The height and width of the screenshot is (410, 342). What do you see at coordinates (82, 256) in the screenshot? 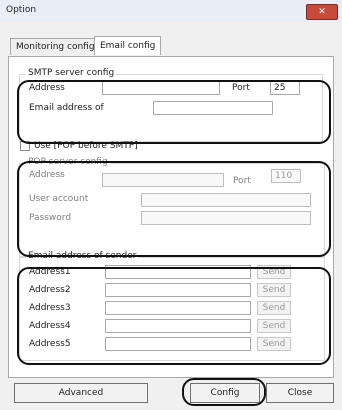
I see `sender-group-label: Email address of sender` at bounding box center [82, 256].